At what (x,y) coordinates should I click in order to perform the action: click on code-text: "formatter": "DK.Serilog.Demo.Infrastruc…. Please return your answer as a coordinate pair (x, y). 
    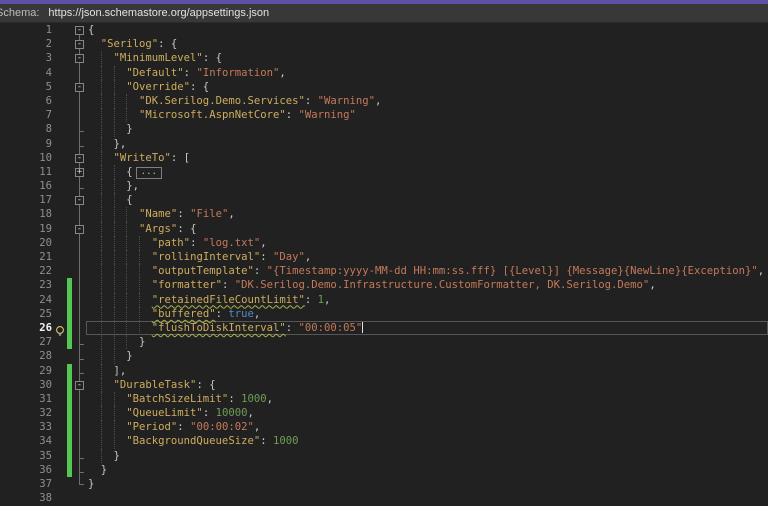
    Looking at the image, I should click on (404, 285).